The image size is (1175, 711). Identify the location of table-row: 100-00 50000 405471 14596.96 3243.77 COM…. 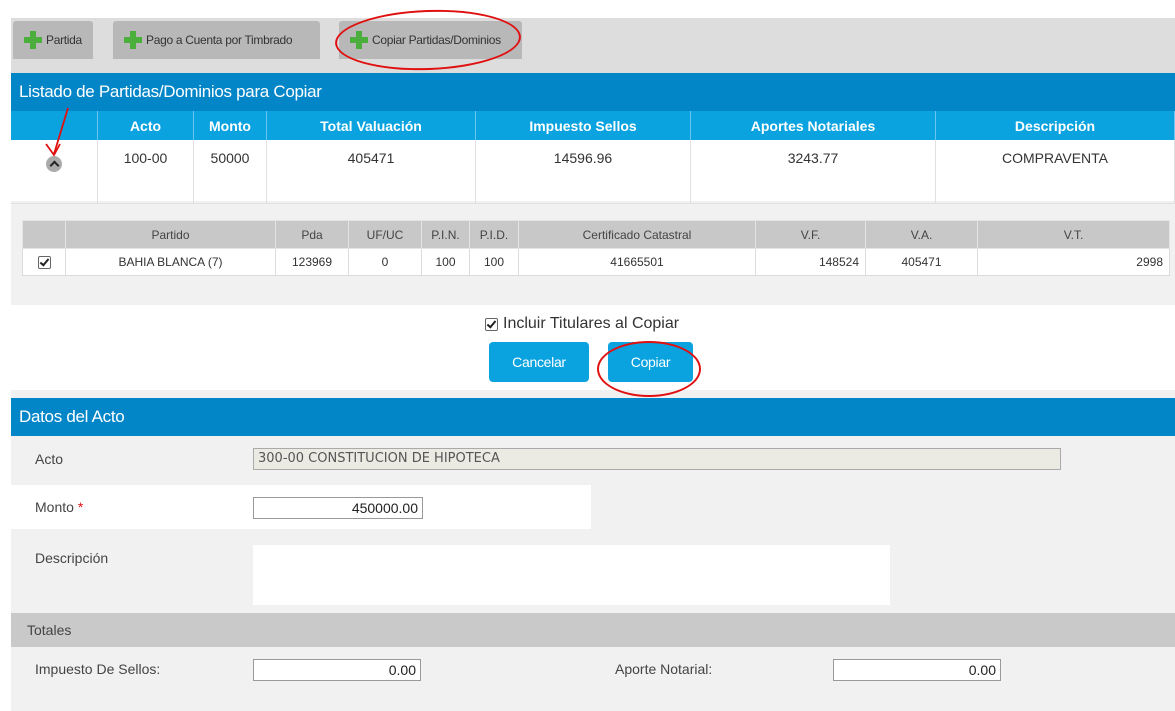
(593, 172).